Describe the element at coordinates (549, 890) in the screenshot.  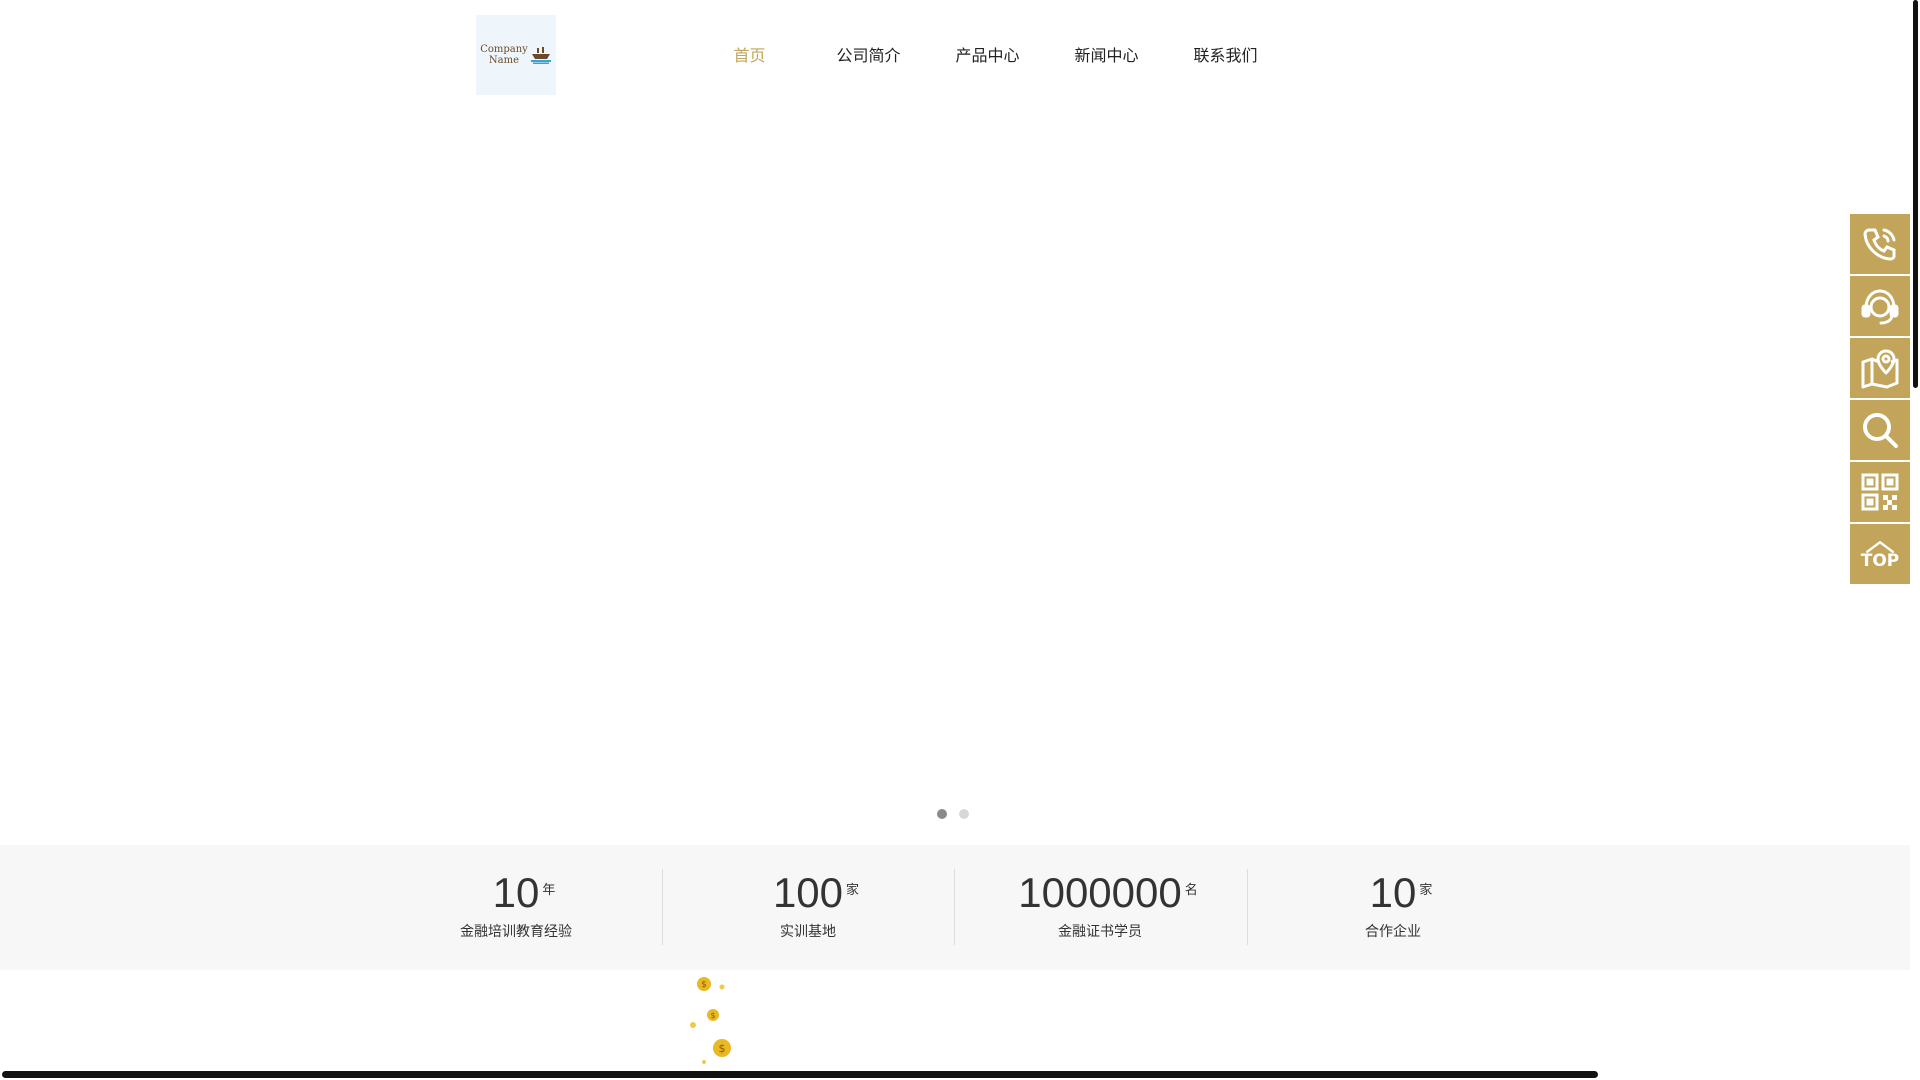
I see `stat-unit: 年` at that location.